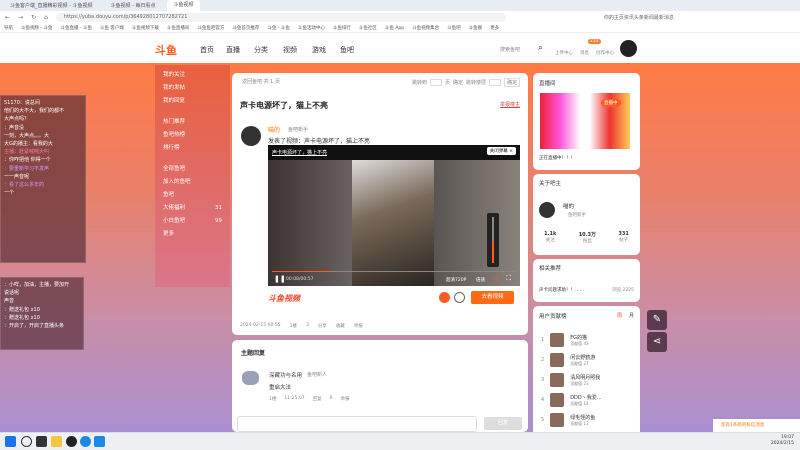  What do you see at coordinates (476, 28) in the screenshot?
I see `bookmark-item: 斗鱼群` at bounding box center [476, 28].